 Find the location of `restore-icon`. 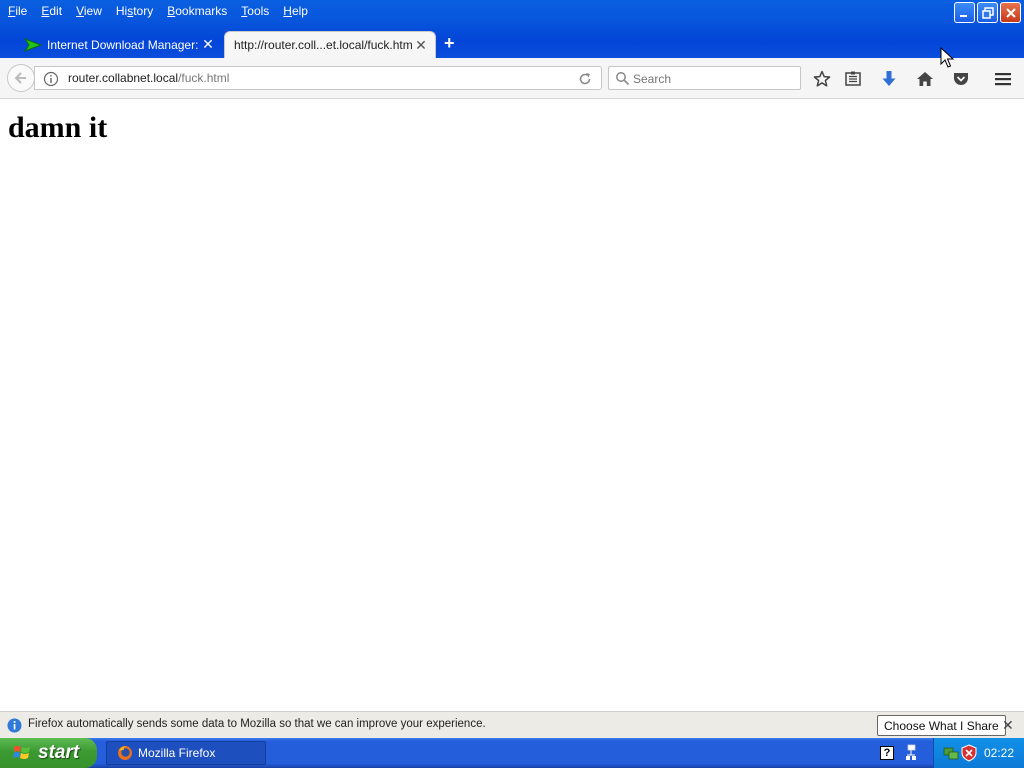

restore-icon is located at coordinates (987, 12).